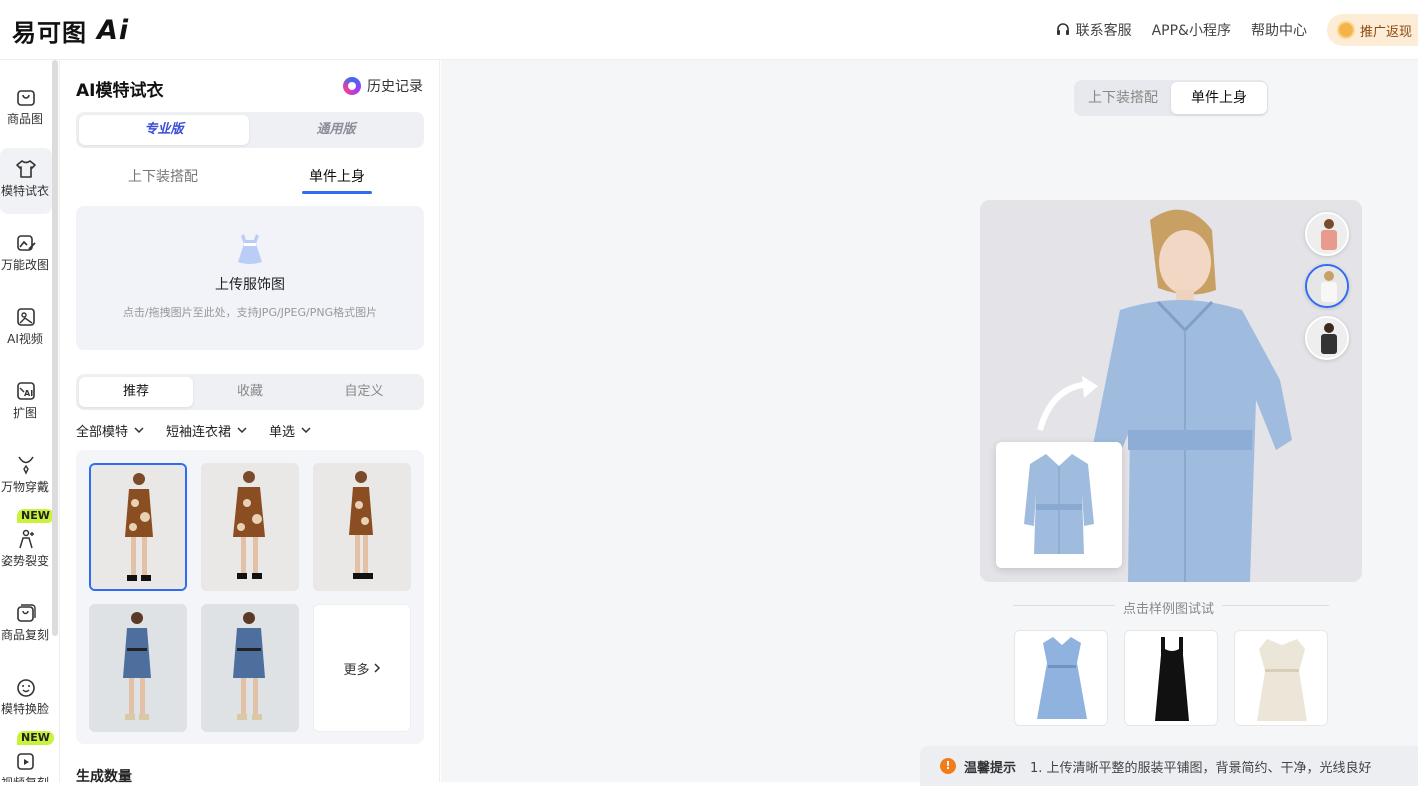 The height and width of the screenshot is (786, 1418). I want to click on image-edit-icon, so click(26, 243).